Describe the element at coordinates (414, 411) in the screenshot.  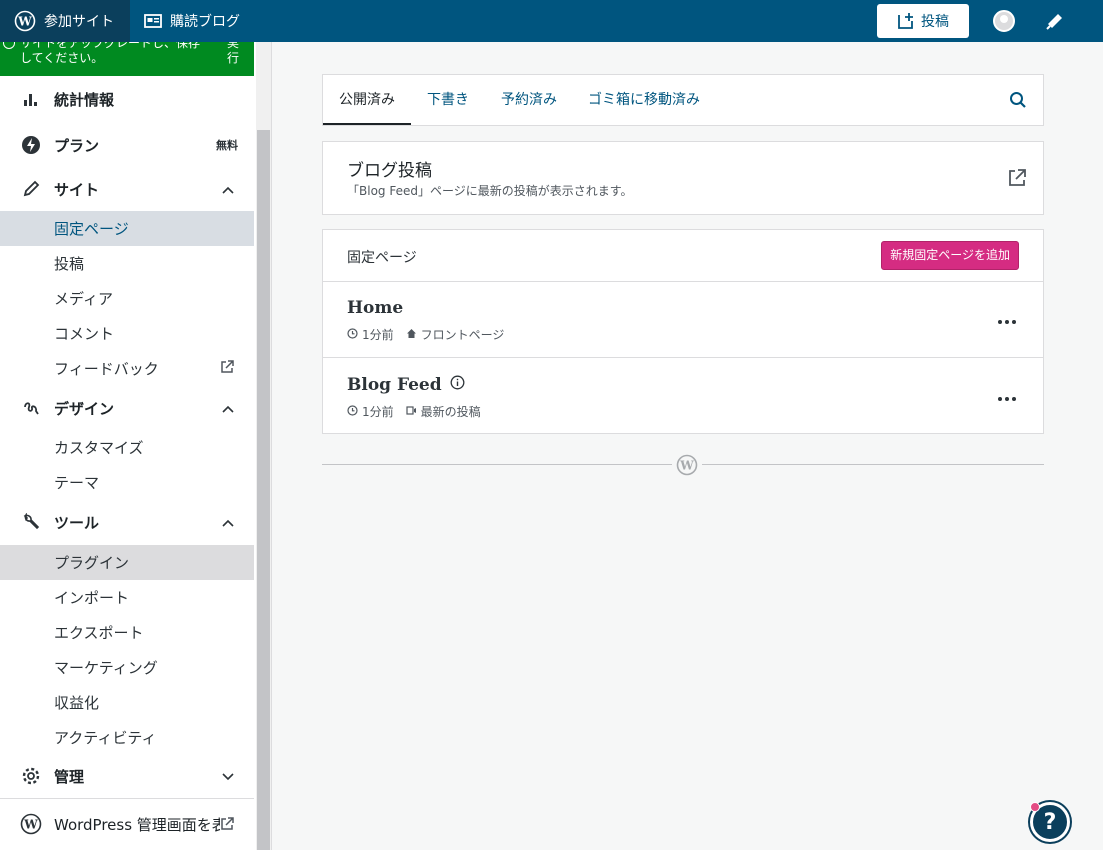
I see `page-meta: 1分前 最新の投稿` at that location.